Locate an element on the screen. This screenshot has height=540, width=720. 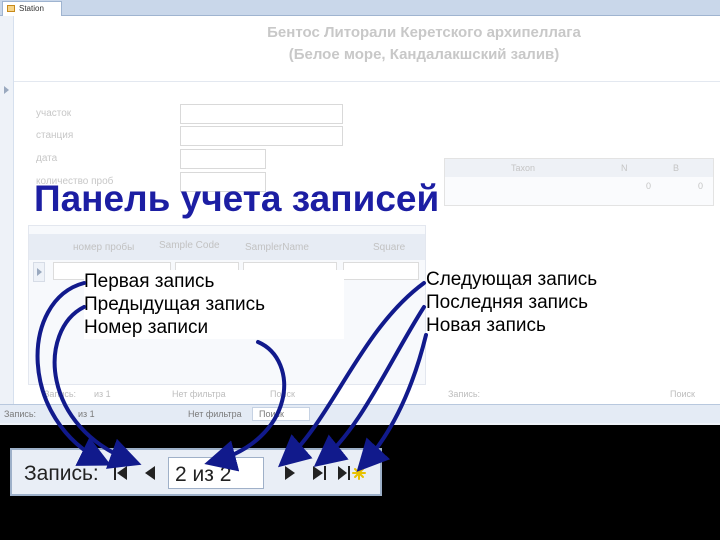
document-tab-bar: Station is located at coordinates (360, 8).